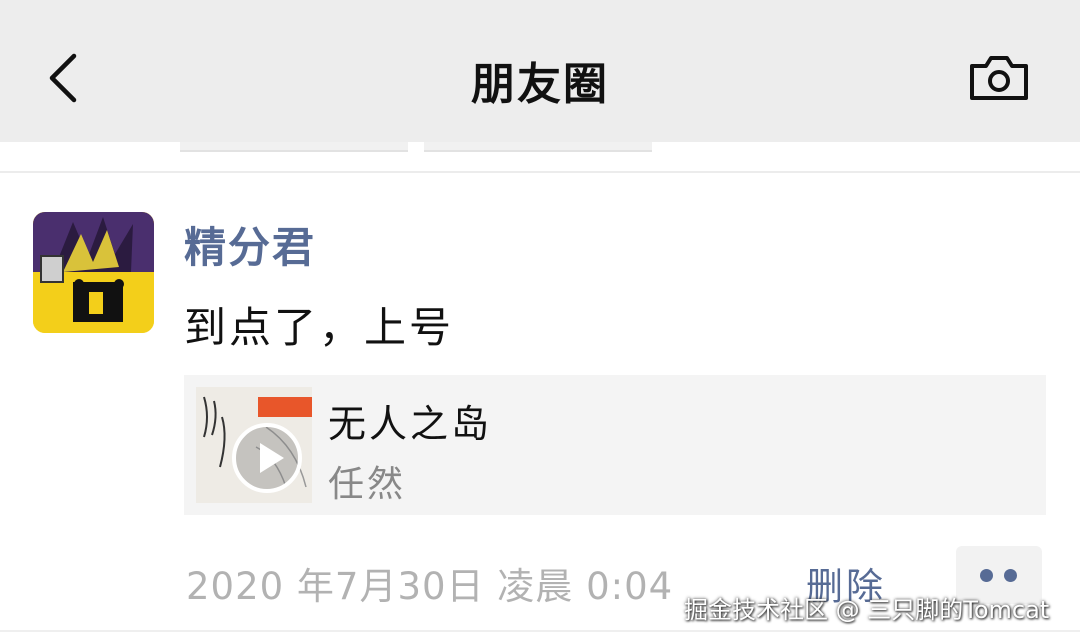  Describe the element at coordinates (319, 327) in the screenshot. I see `post-text: 到点了，上号` at that location.